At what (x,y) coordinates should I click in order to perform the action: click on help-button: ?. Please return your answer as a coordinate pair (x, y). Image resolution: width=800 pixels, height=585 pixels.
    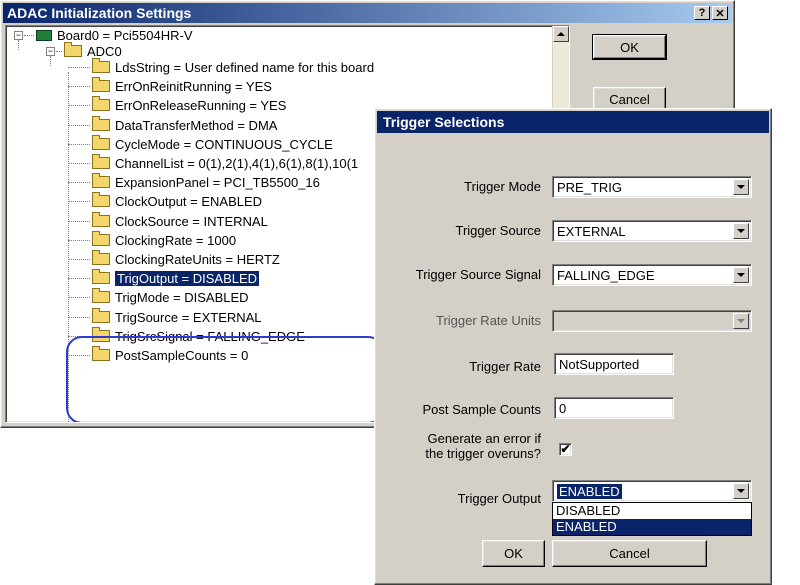
    Looking at the image, I should click on (702, 13).